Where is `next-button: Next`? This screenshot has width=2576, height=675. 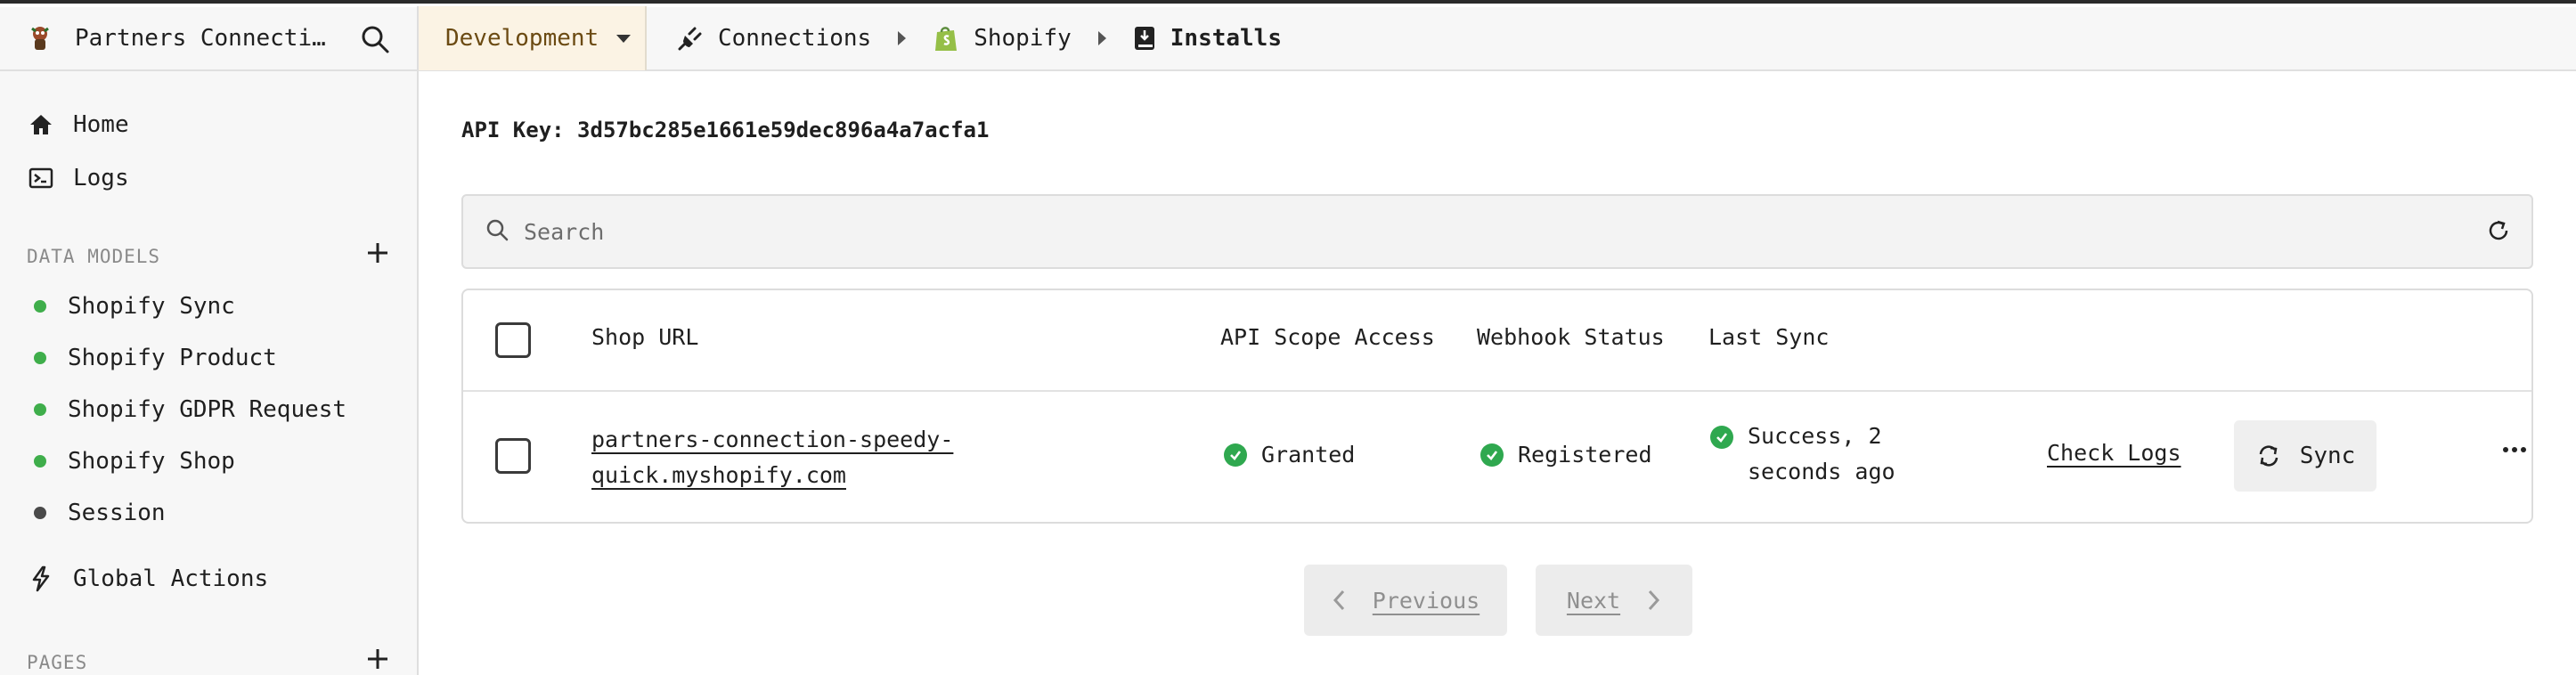
next-button: Next is located at coordinates (1614, 600).